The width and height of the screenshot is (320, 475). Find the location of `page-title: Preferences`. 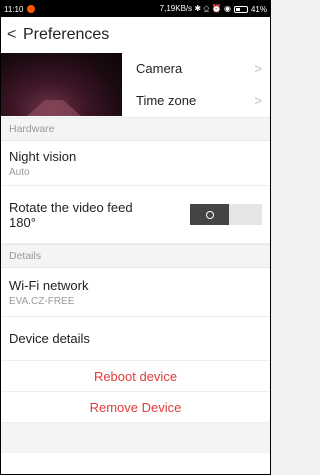

page-title: Preferences is located at coordinates (66, 34).